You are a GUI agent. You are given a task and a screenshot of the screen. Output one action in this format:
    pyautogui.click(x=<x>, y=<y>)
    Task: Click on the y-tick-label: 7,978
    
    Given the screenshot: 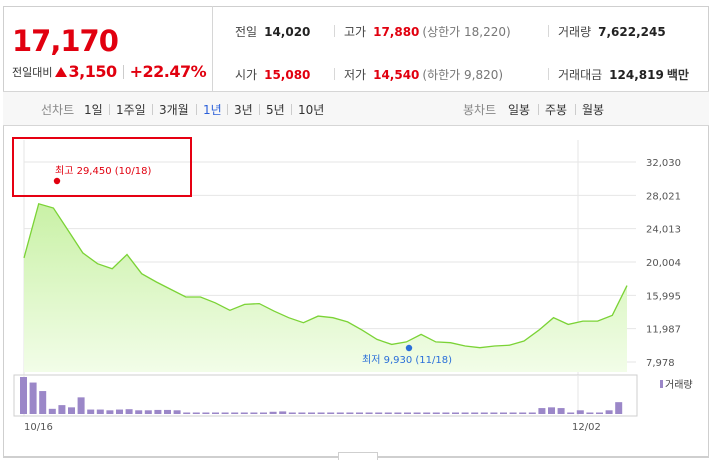 What is the action you would take?
    pyautogui.click(x=660, y=363)
    